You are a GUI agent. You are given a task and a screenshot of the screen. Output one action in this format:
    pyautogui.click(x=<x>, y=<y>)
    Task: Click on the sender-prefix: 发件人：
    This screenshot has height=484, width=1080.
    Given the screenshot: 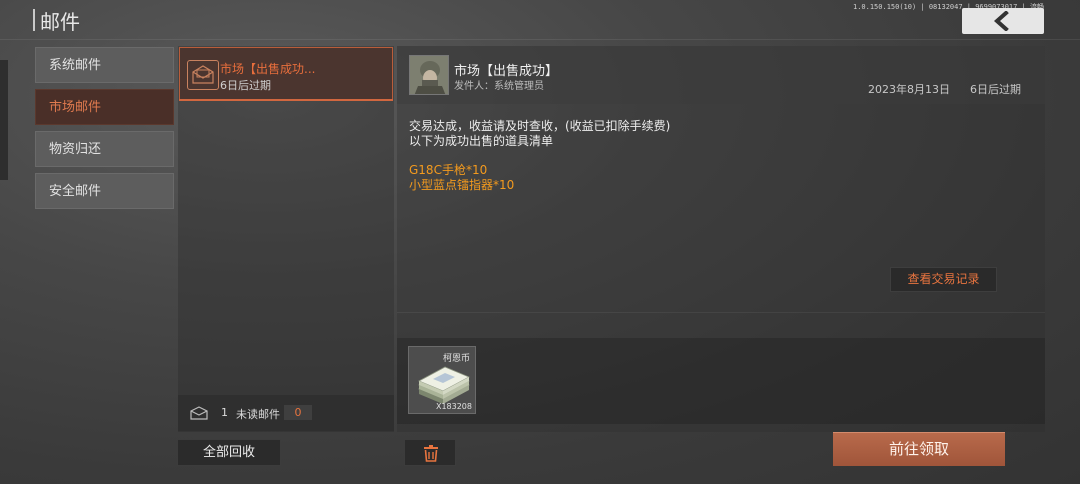 What is the action you would take?
    pyautogui.click(x=474, y=86)
    